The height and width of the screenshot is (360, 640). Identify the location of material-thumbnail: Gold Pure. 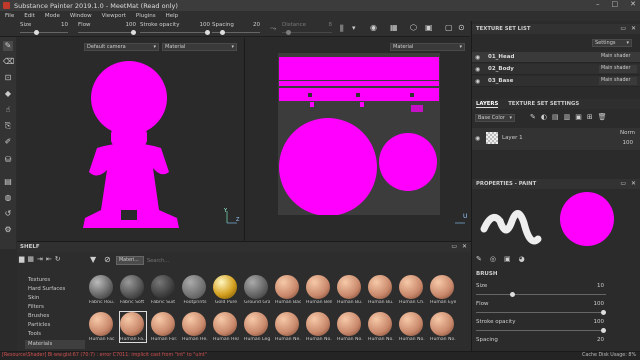
(226, 290).